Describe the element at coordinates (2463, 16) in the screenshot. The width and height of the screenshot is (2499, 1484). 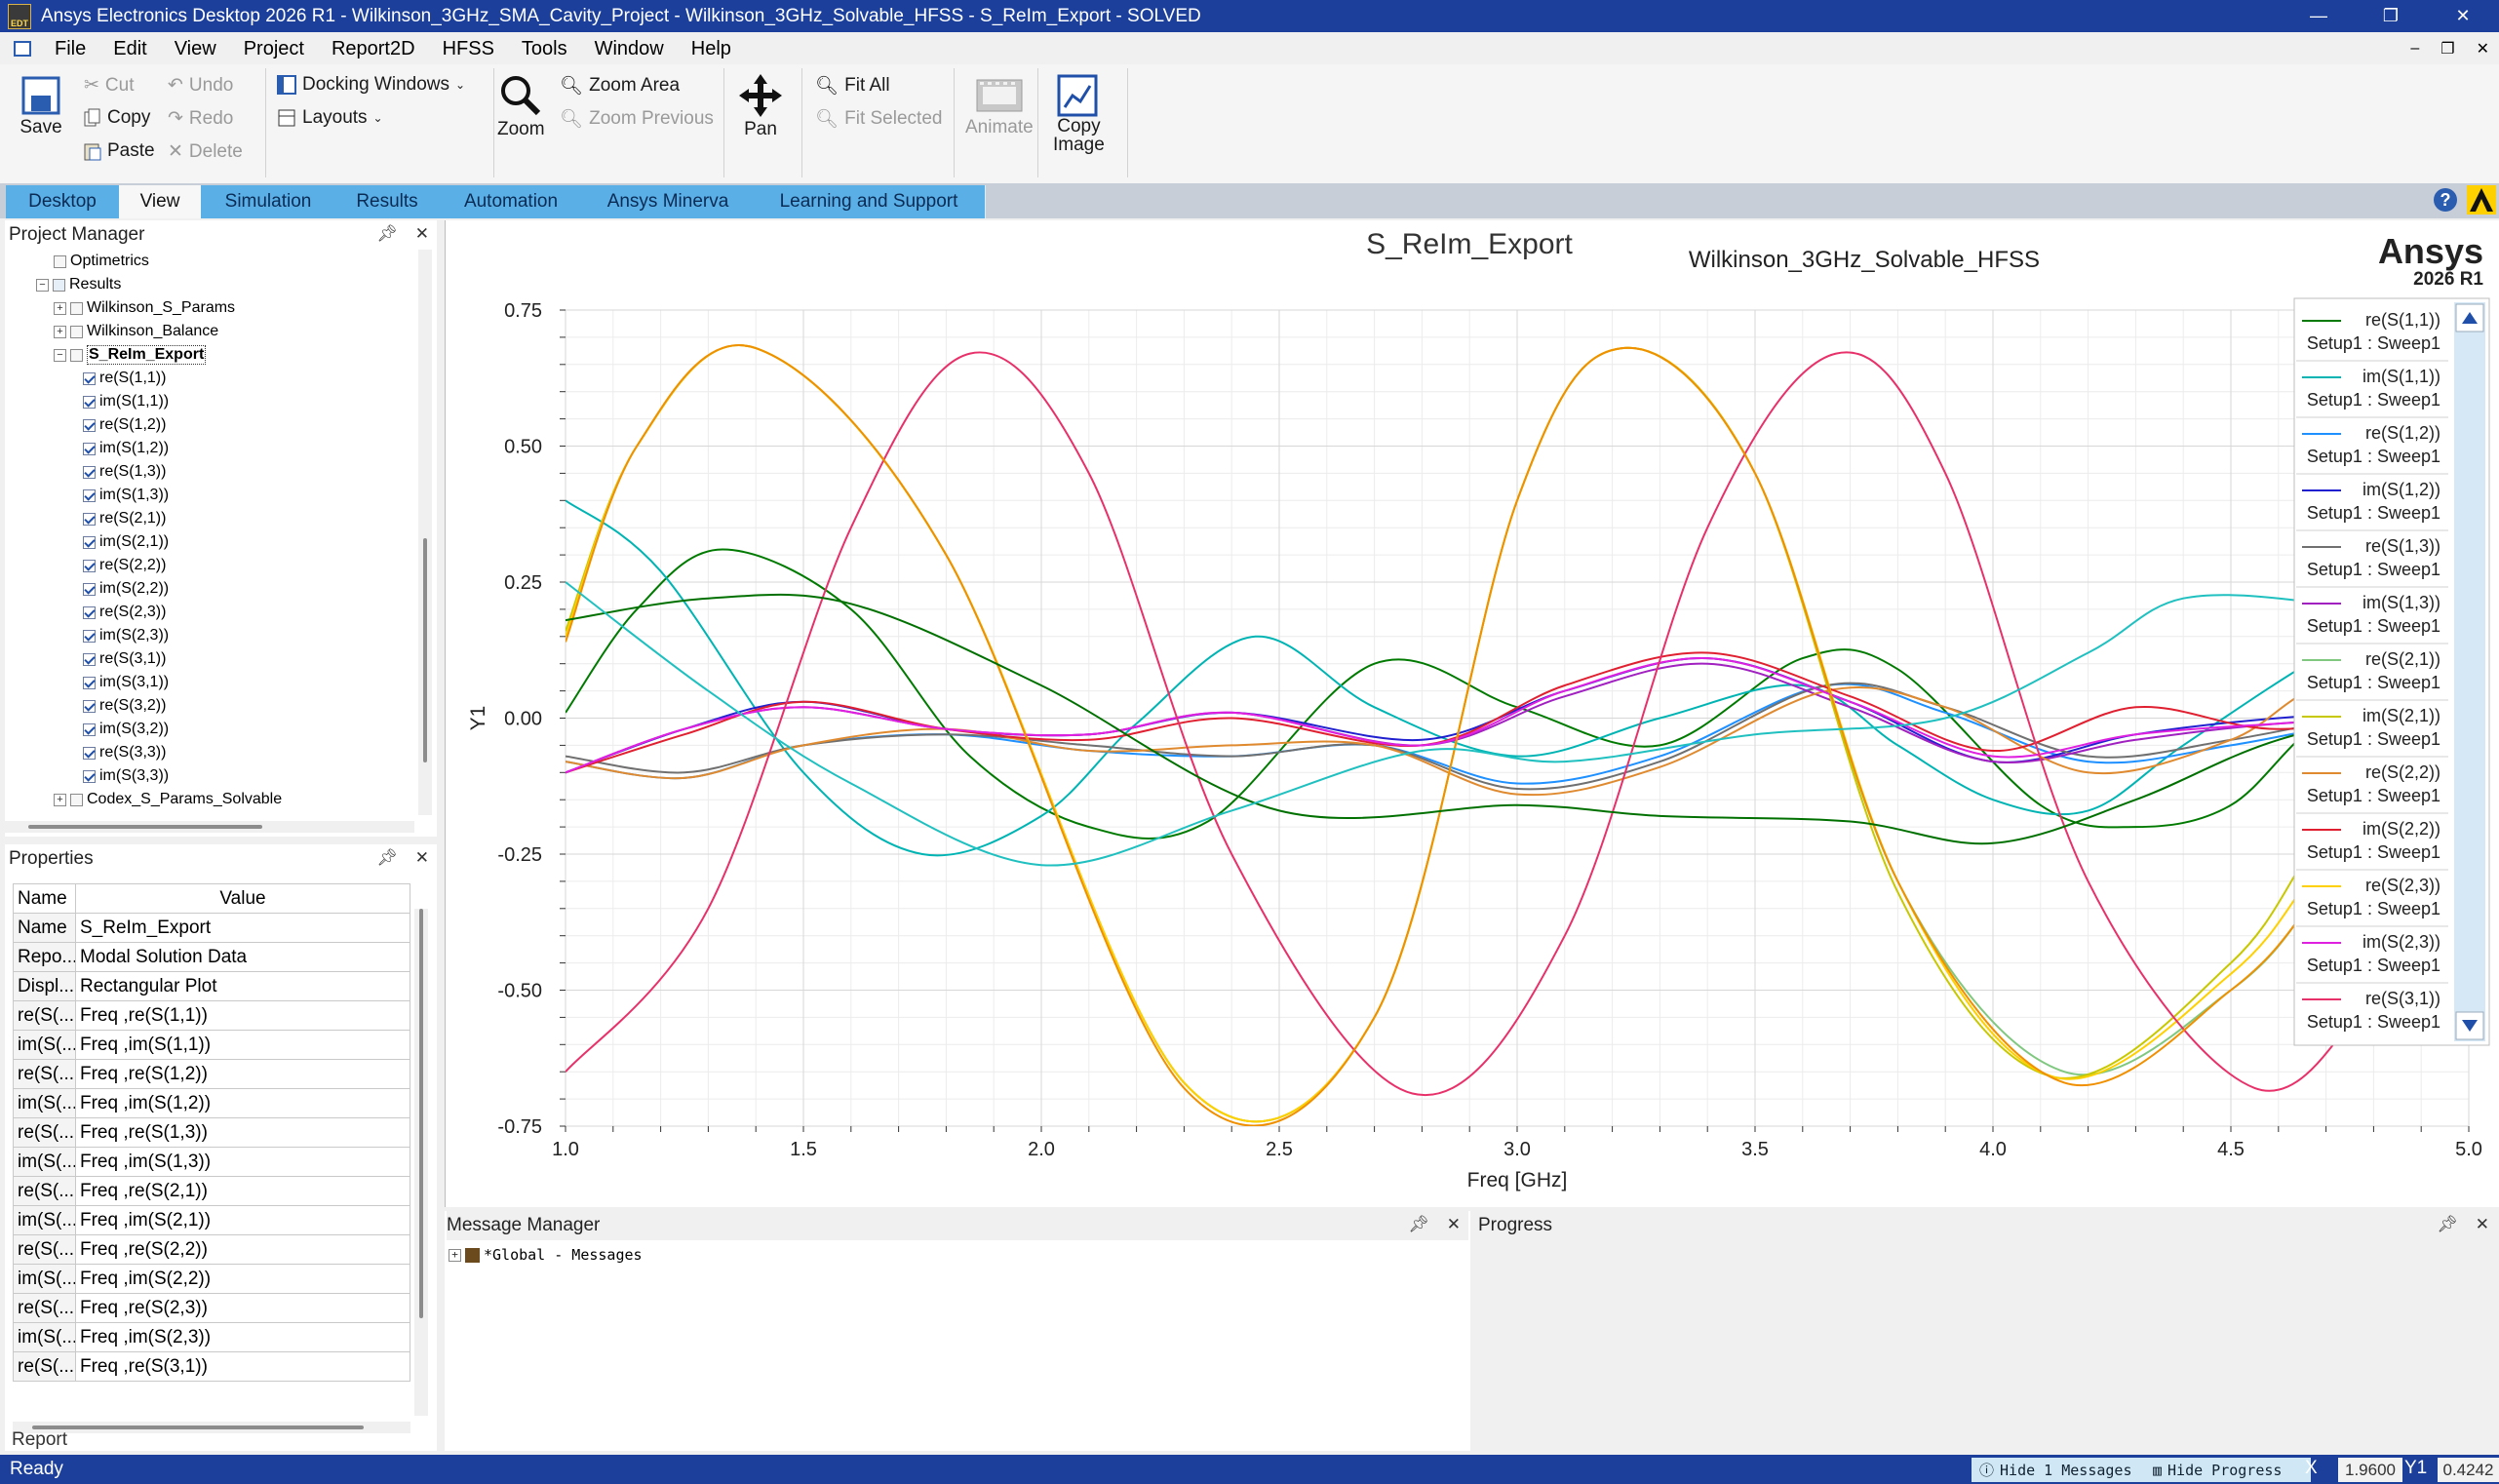
I see `close-window-button: ✕` at that location.